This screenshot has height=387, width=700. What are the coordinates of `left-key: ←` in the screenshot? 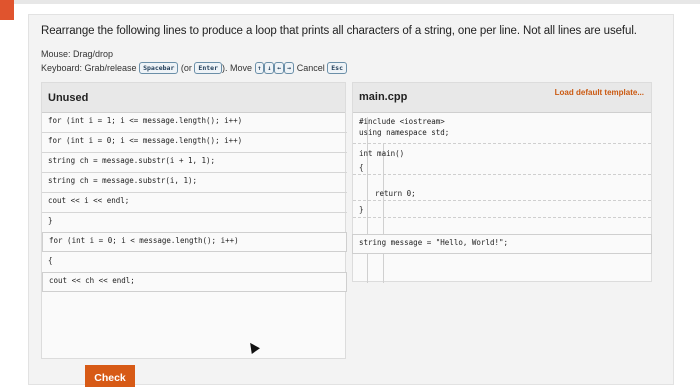 It's located at (279, 68).